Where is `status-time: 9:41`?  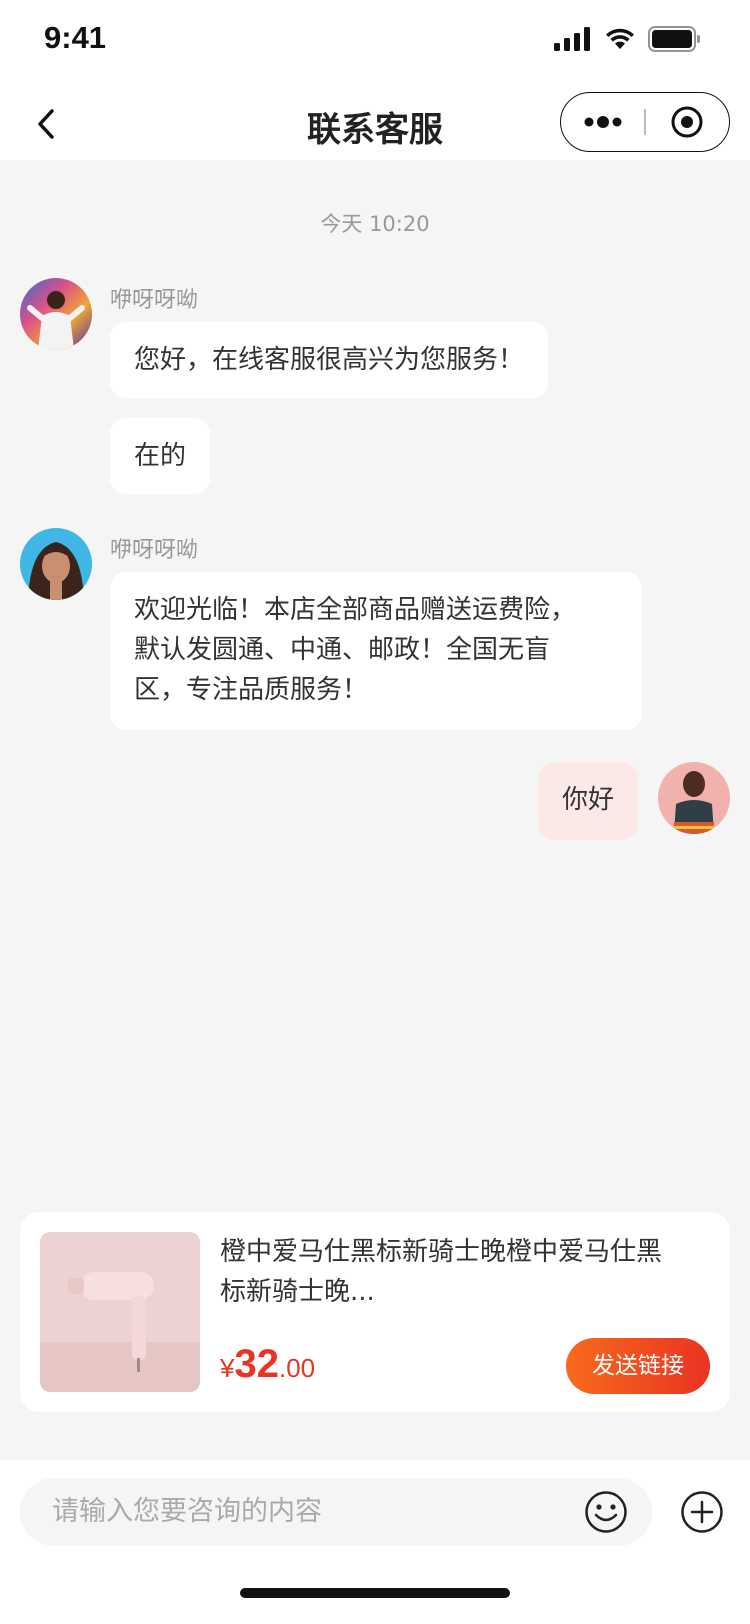 status-time: 9:41 is located at coordinates (75, 37).